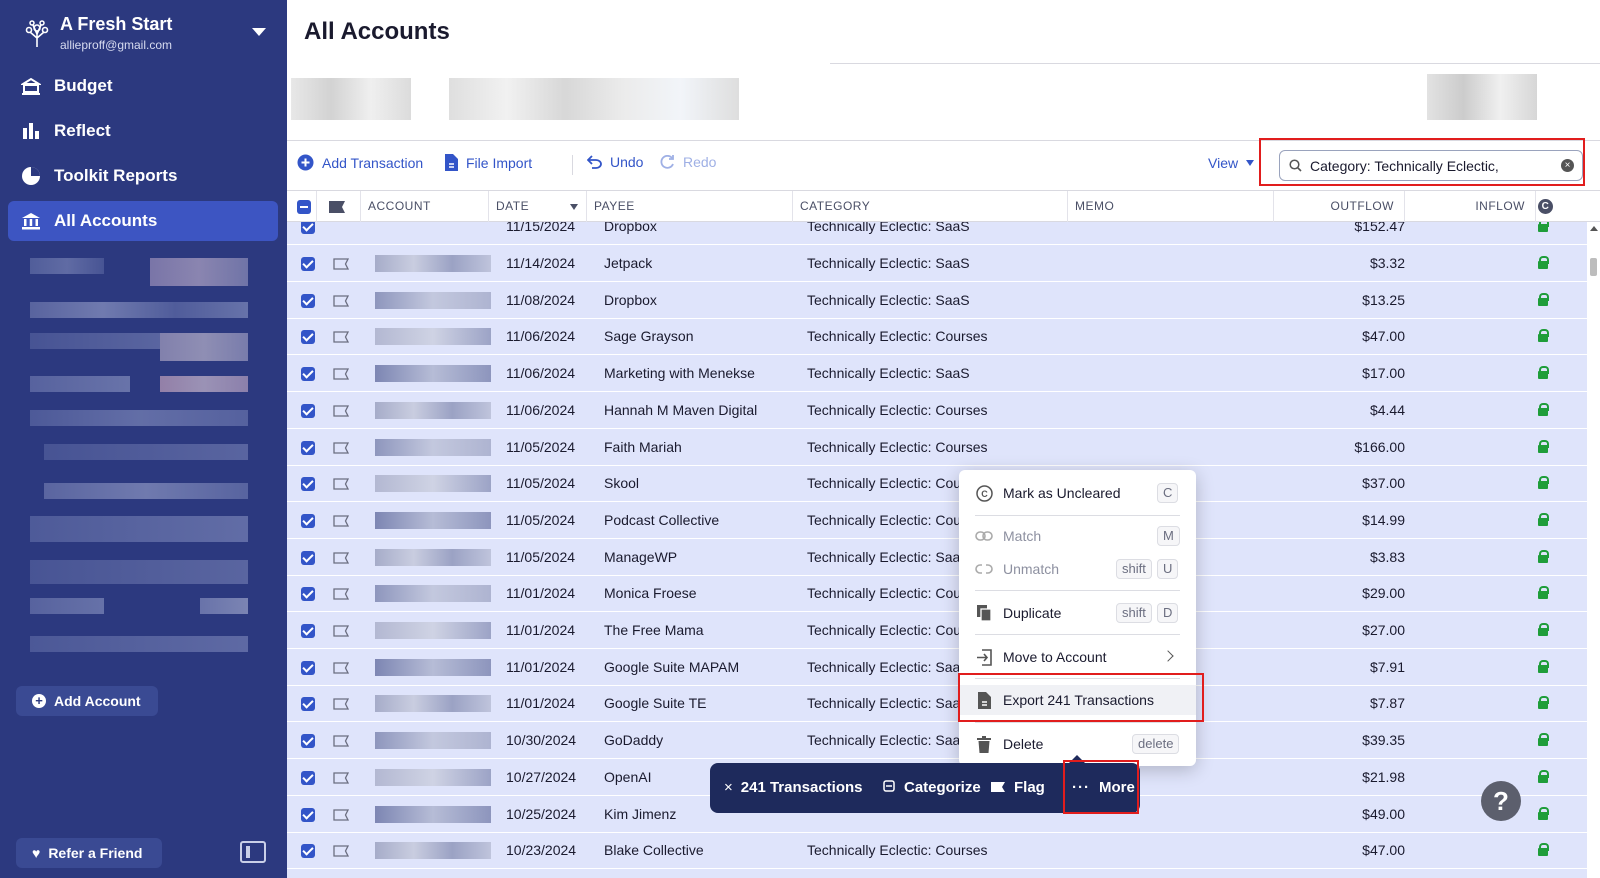  What do you see at coordinates (690, 206) in the screenshot?
I see `column-payee: PAYEE` at bounding box center [690, 206].